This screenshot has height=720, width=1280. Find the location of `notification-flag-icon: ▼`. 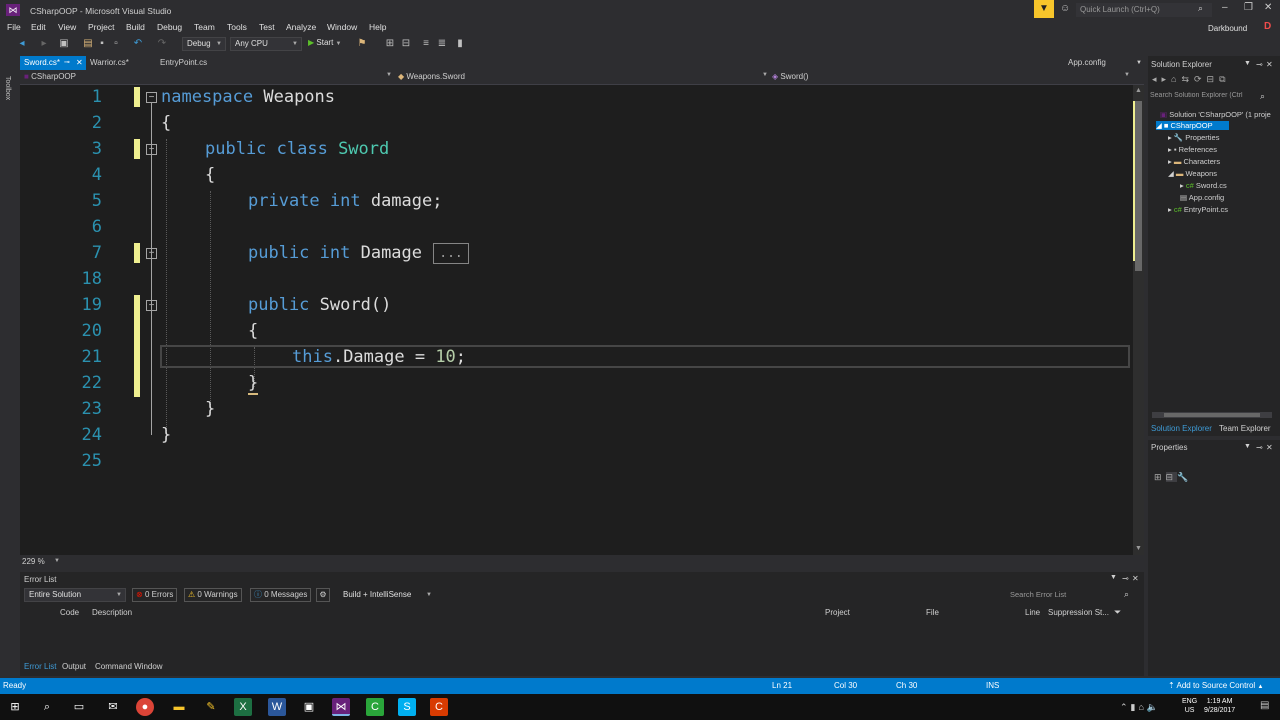

notification-flag-icon: ▼ is located at coordinates (1044, 9).